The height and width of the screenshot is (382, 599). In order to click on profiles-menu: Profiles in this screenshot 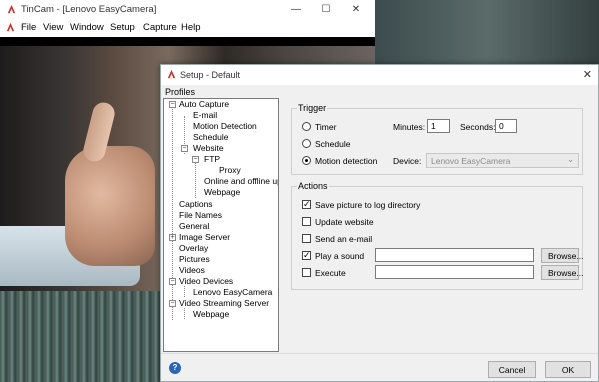, I will do `click(180, 92)`.